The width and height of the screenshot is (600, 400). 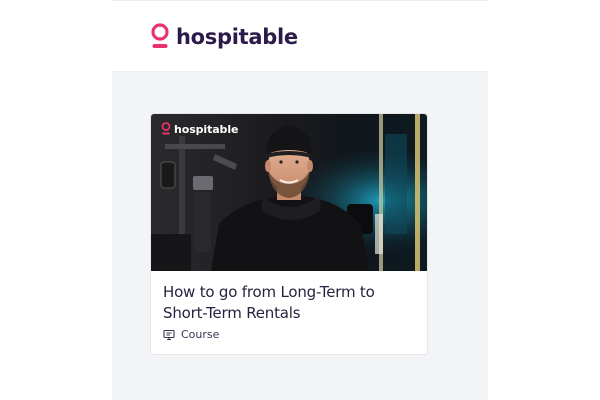 What do you see at coordinates (300, 35) in the screenshot?
I see `site-header: hospitable` at bounding box center [300, 35].